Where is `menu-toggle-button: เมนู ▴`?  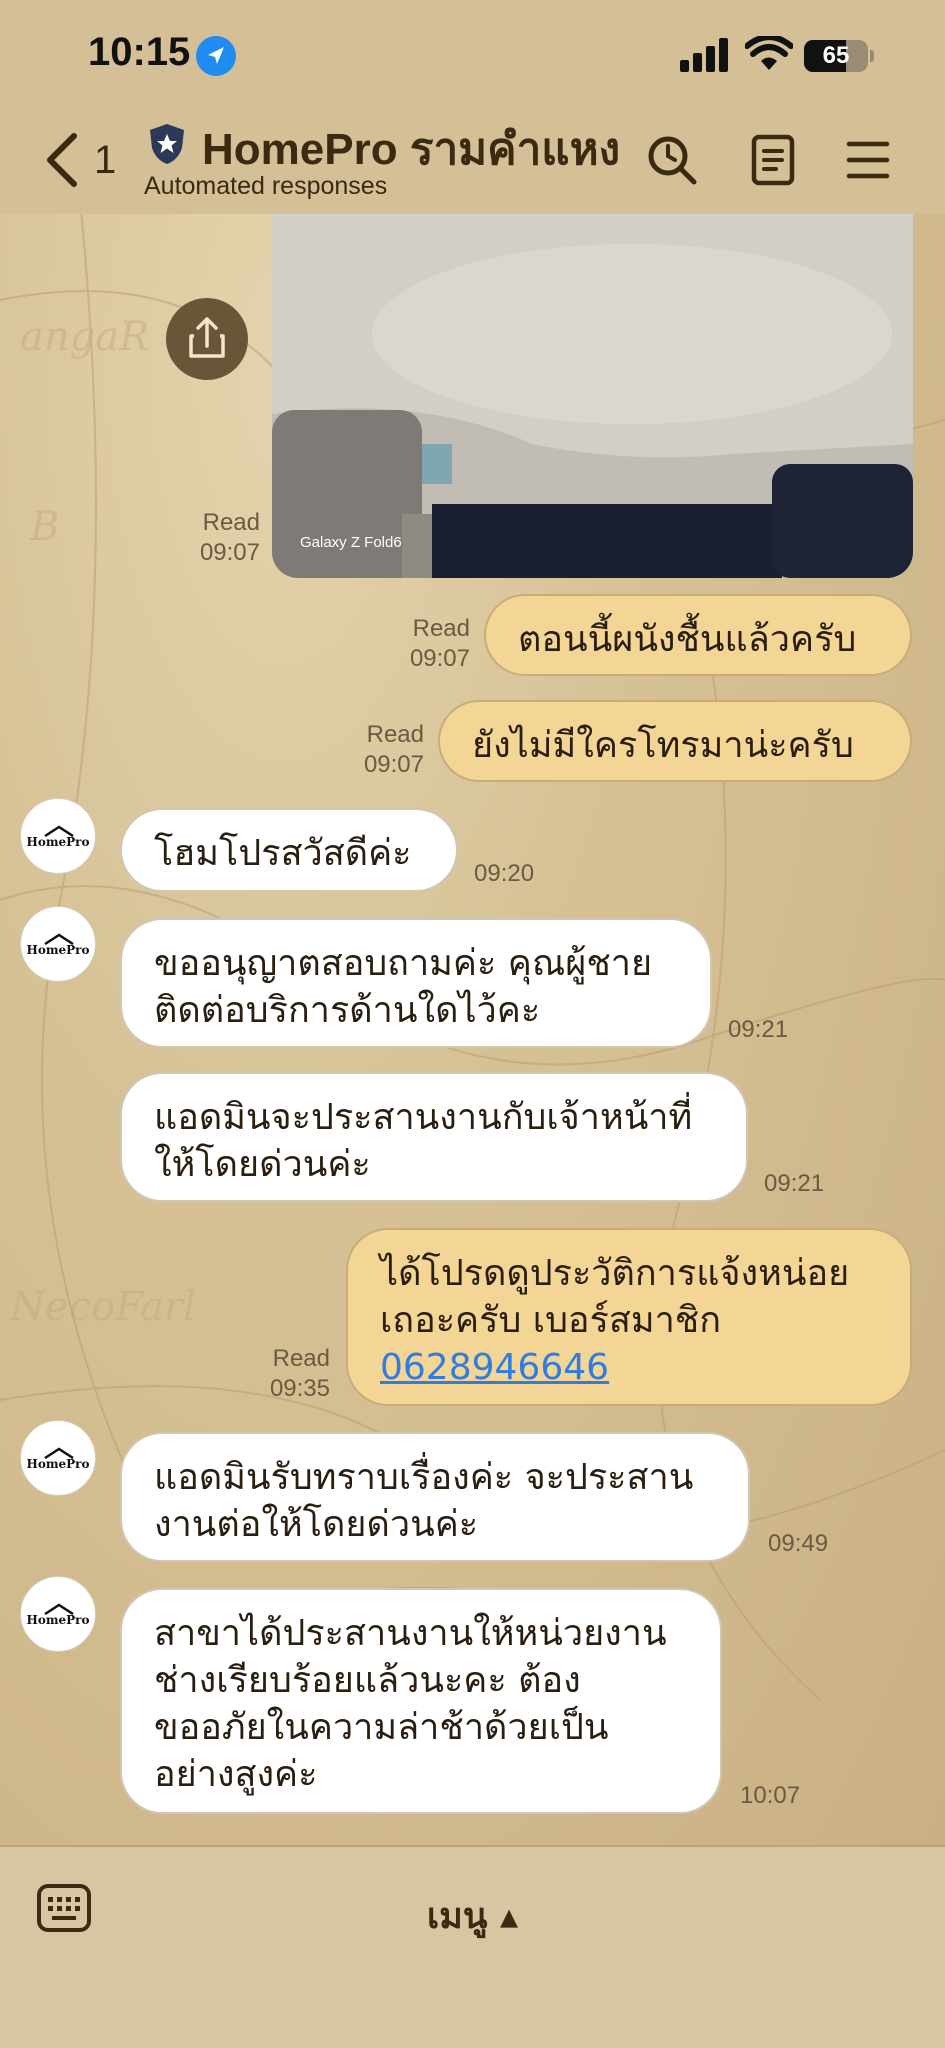
menu-toggle-button: เมนู ▴ is located at coordinates (472, 1915).